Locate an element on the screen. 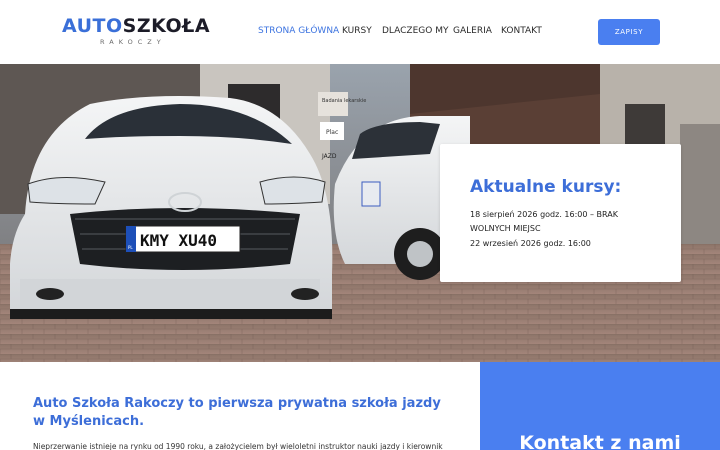 This screenshot has width=720, height=450. svg-text: JAZD is located at coordinates (329, 156).